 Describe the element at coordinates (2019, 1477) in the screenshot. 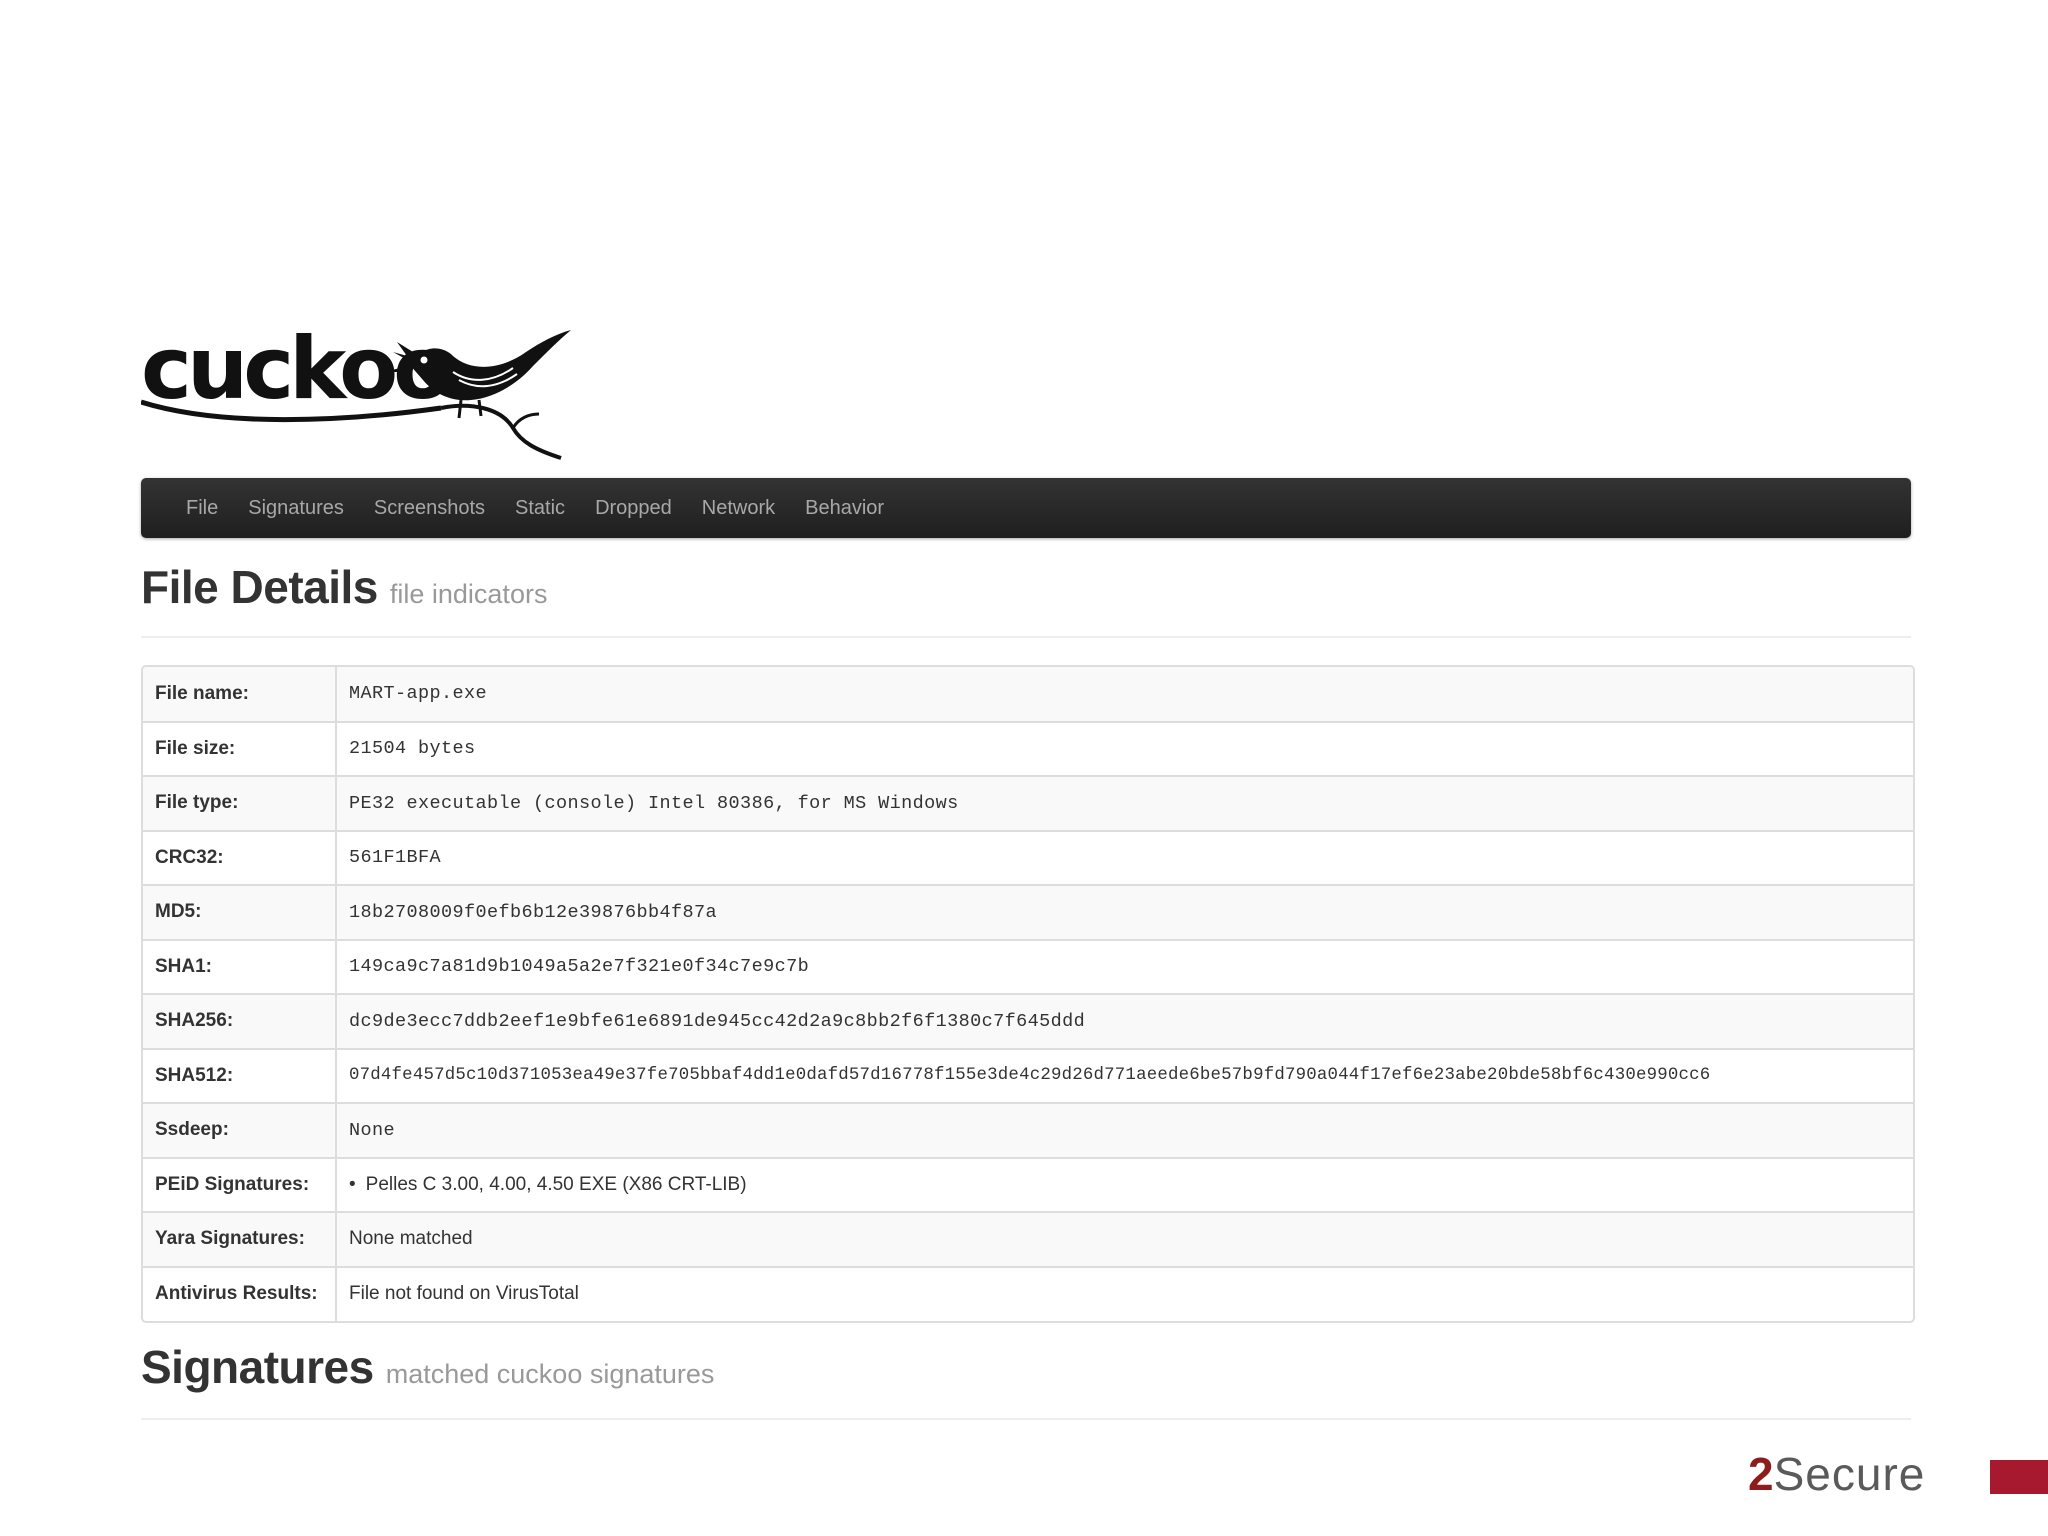

I see `brand-accent-block` at that location.